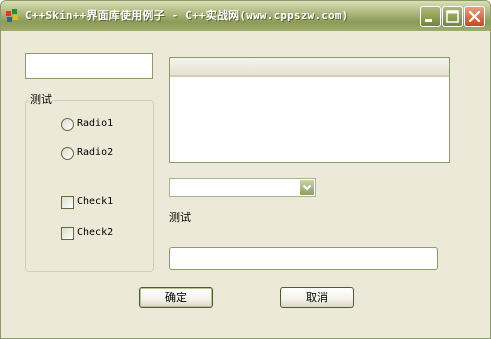 The image size is (491, 339). Describe the element at coordinates (89, 66) in the screenshot. I see `top-edit-field` at that location.